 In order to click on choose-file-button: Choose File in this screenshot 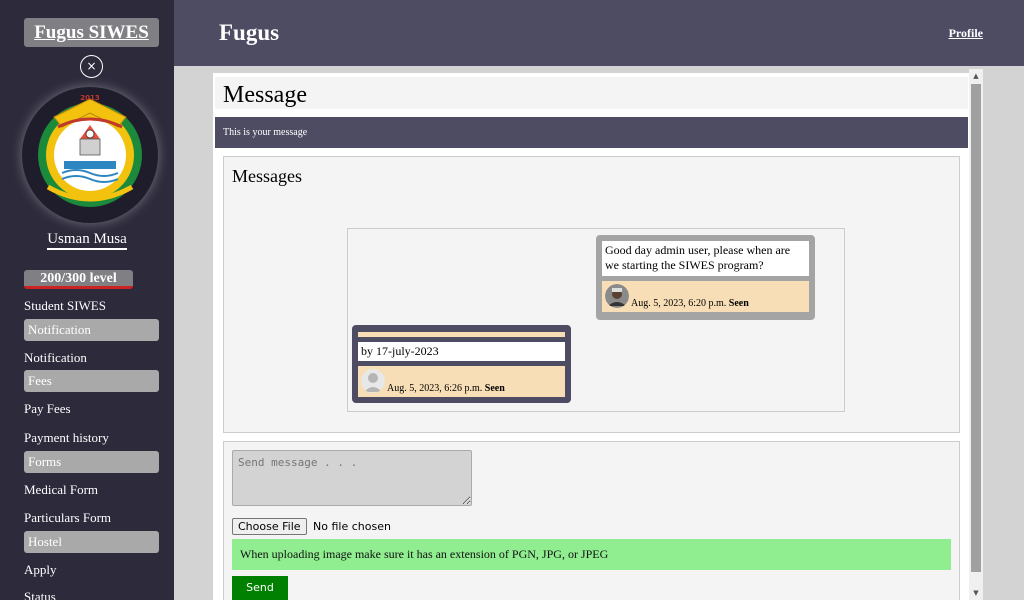, I will do `click(269, 526)`.